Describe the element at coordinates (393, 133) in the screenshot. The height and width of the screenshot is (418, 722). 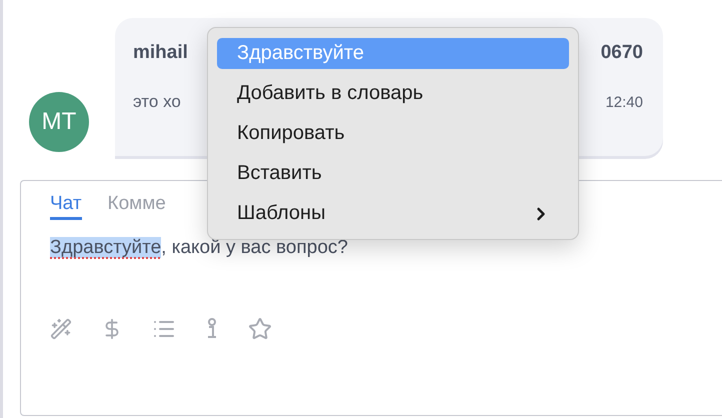
I see `menu-item: Копировать` at that location.